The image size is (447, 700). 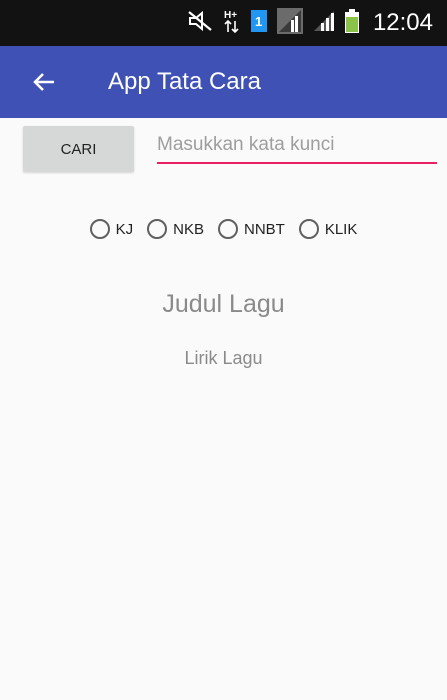 What do you see at coordinates (324, 23) in the screenshot?
I see `signal-2-icon` at bounding box center [324, 23].